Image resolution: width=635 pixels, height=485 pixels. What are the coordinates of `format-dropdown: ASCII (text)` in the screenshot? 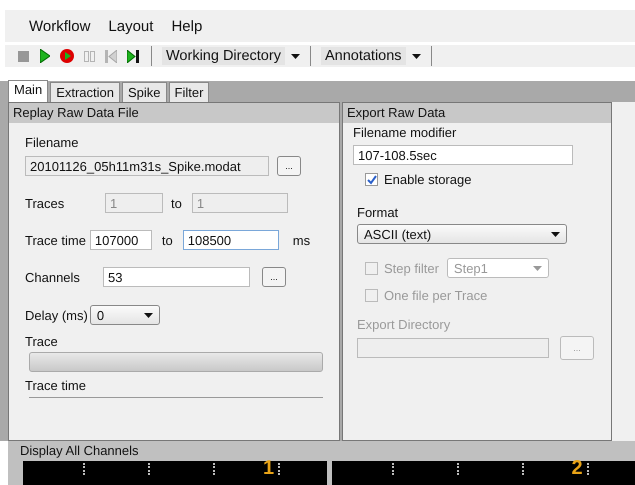 It's located at (462, 234).